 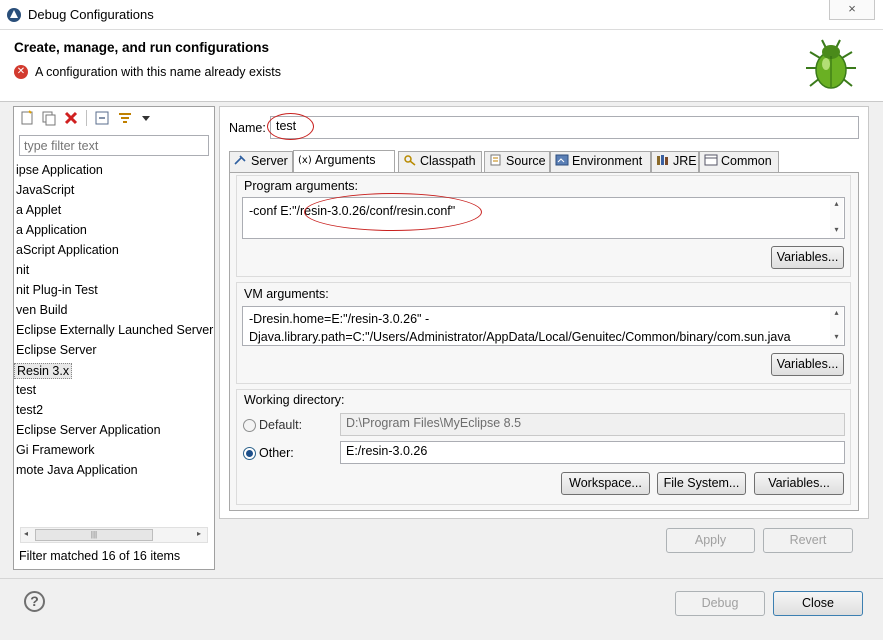 I want to click on myeclipse-app-icon, so click(x=14, y=15).